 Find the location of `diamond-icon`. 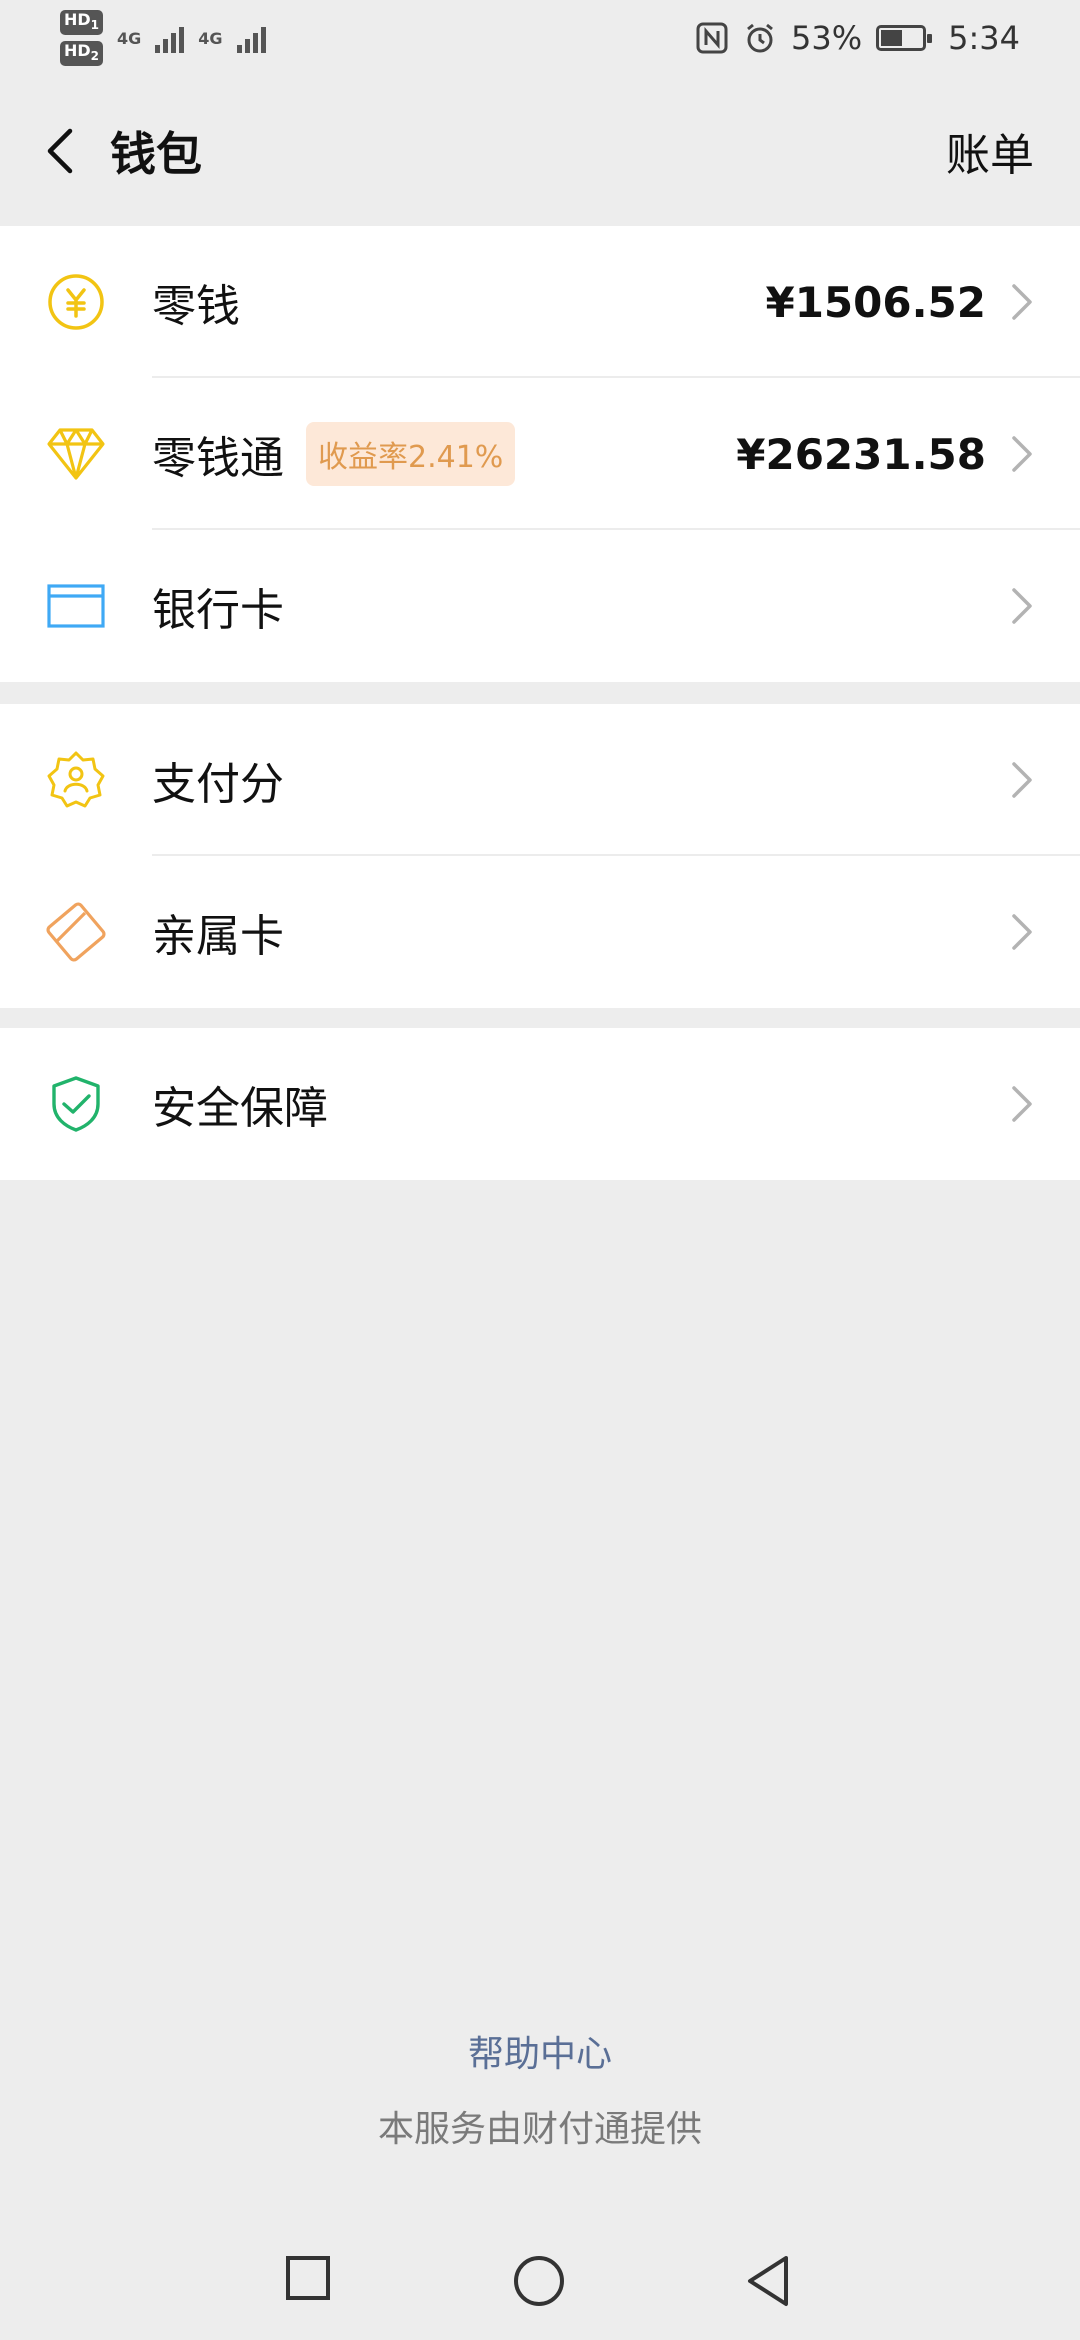

diamond-icon is located at coordinates (76, 454).